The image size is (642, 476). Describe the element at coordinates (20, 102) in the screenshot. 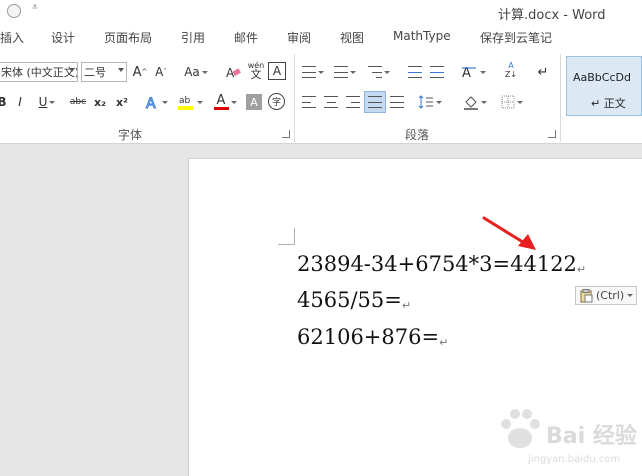

I see `italic-button: I` at that location.